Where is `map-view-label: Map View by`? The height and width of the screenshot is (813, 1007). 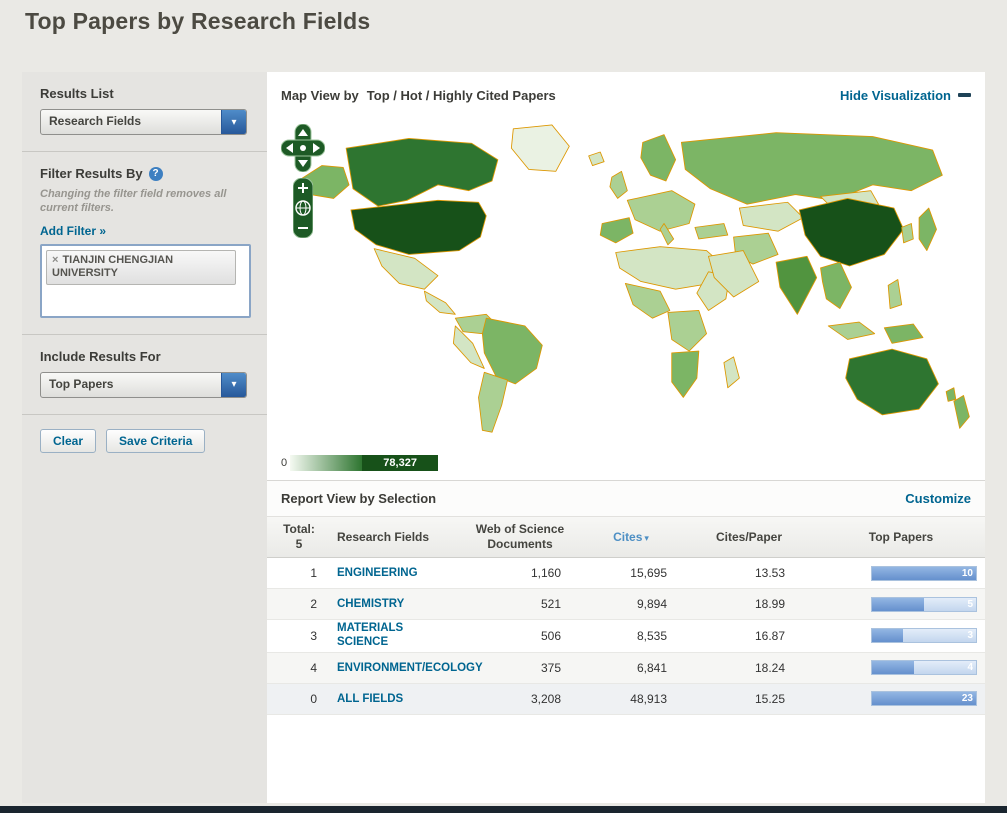
map-view-label: Map View by is located at coordinates (320, 95).